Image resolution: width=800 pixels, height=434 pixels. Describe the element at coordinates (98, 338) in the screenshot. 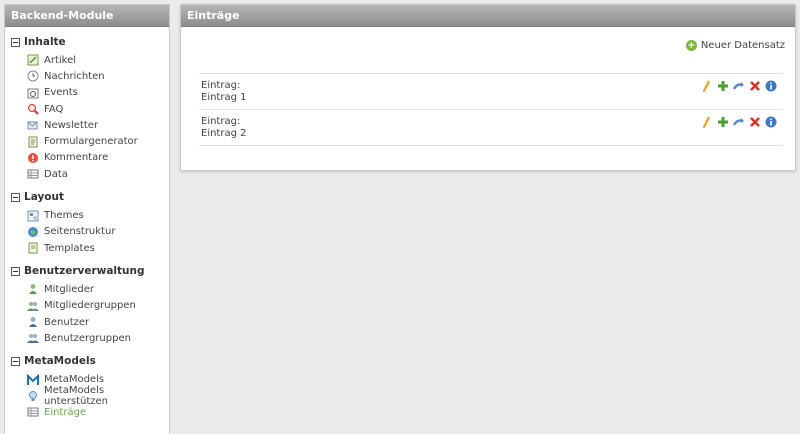

I see `sidebar-item-benutzergruppen: Benutzergruppen` at that location.